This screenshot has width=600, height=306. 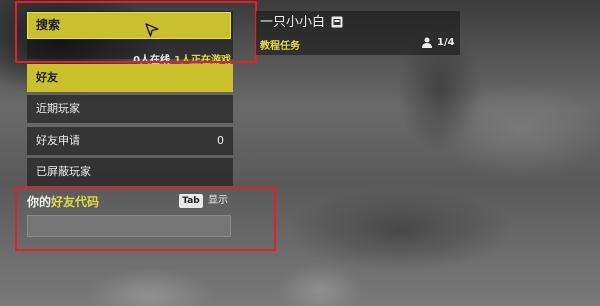 I want to click on menu-item-recent-players: 近期玩家, so click(x=130, y=109).